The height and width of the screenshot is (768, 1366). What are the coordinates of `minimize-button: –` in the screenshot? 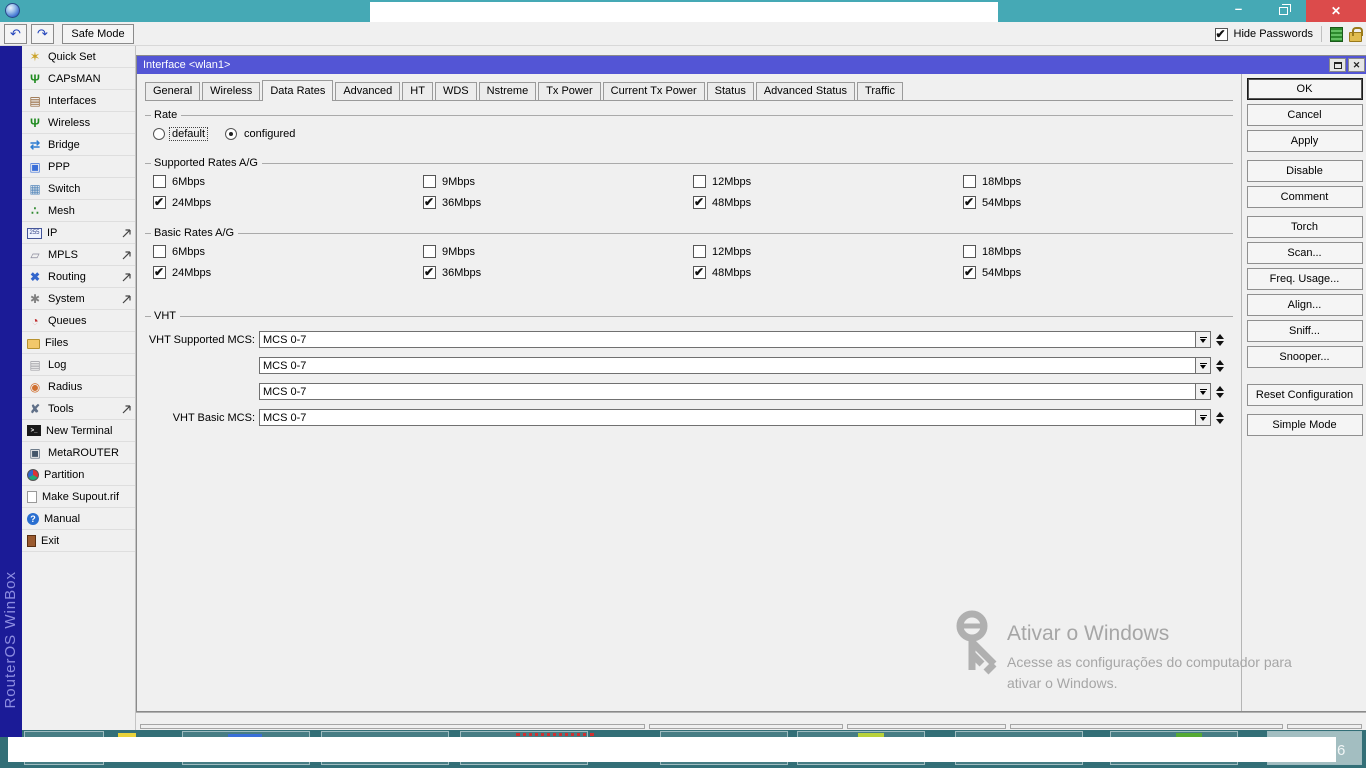 It's located at (1238, 11).